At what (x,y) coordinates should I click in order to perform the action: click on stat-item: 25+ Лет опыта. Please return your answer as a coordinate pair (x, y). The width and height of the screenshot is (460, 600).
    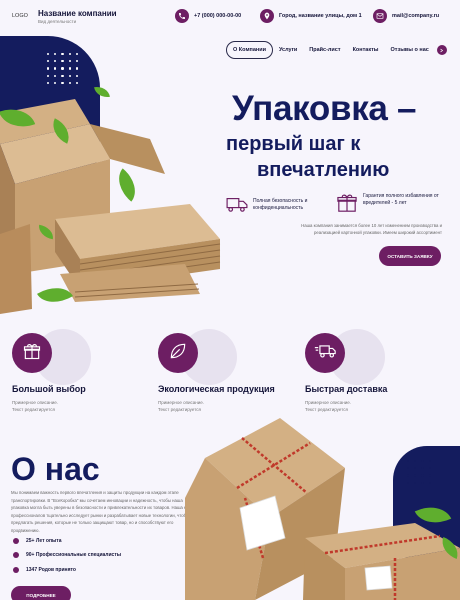
    Looking at the image, I should click on (37, 541).